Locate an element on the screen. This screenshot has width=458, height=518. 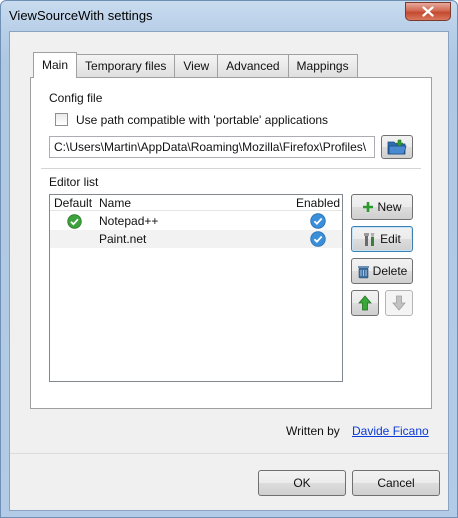
arrow-up-icon is located at coordinates (365, 303).